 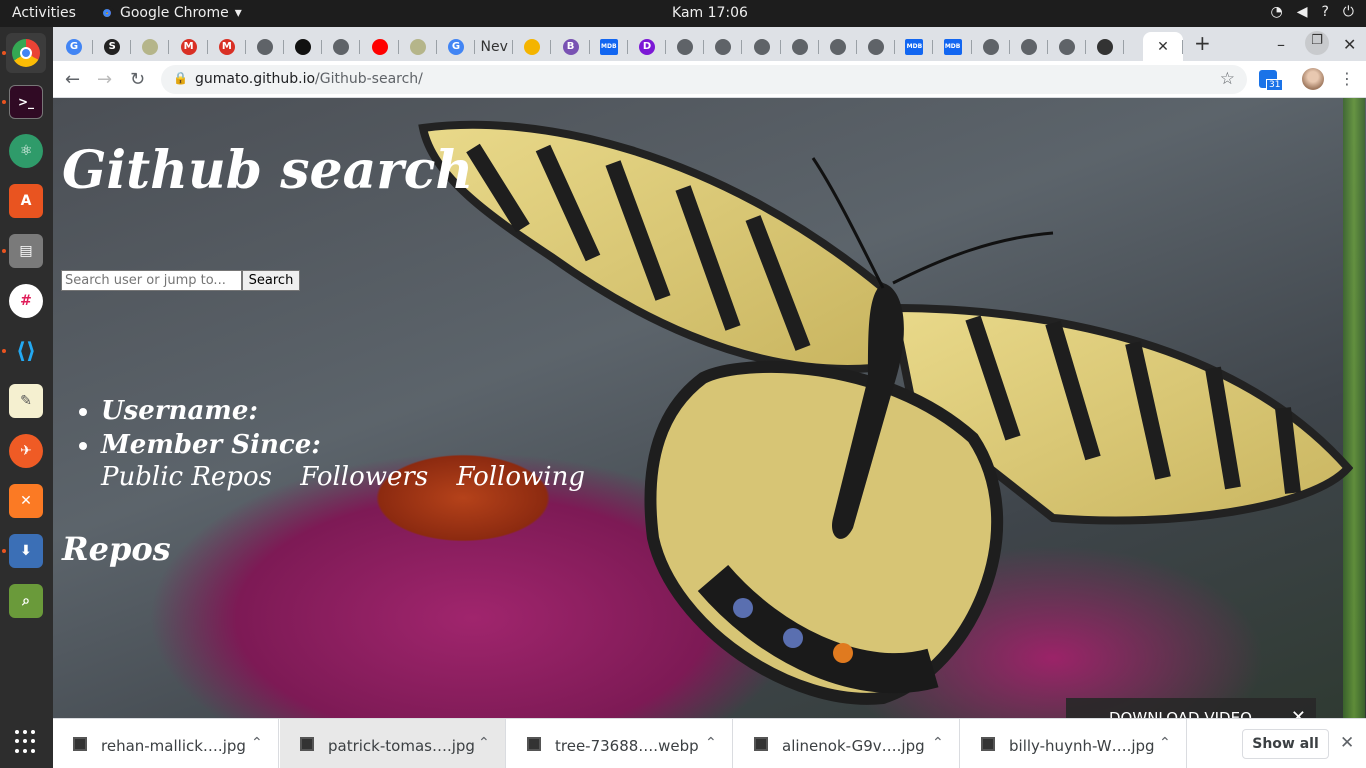 What do you see at coordinates (26, 53) in the screenshot?
I see `chrome-dock-icon` at bounding box center [26, 53].